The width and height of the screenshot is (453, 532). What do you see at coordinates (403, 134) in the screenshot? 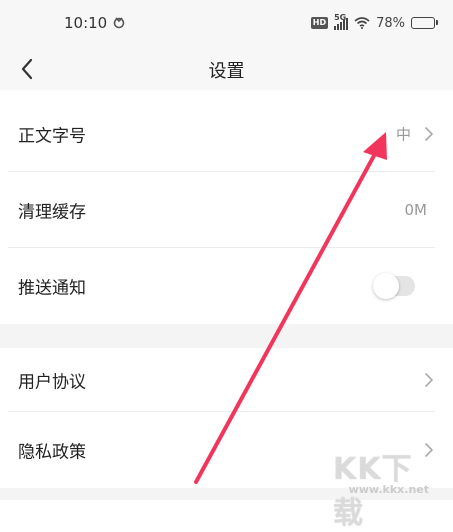
I see `font-size-value: 中` at bounding box center [403, 134].